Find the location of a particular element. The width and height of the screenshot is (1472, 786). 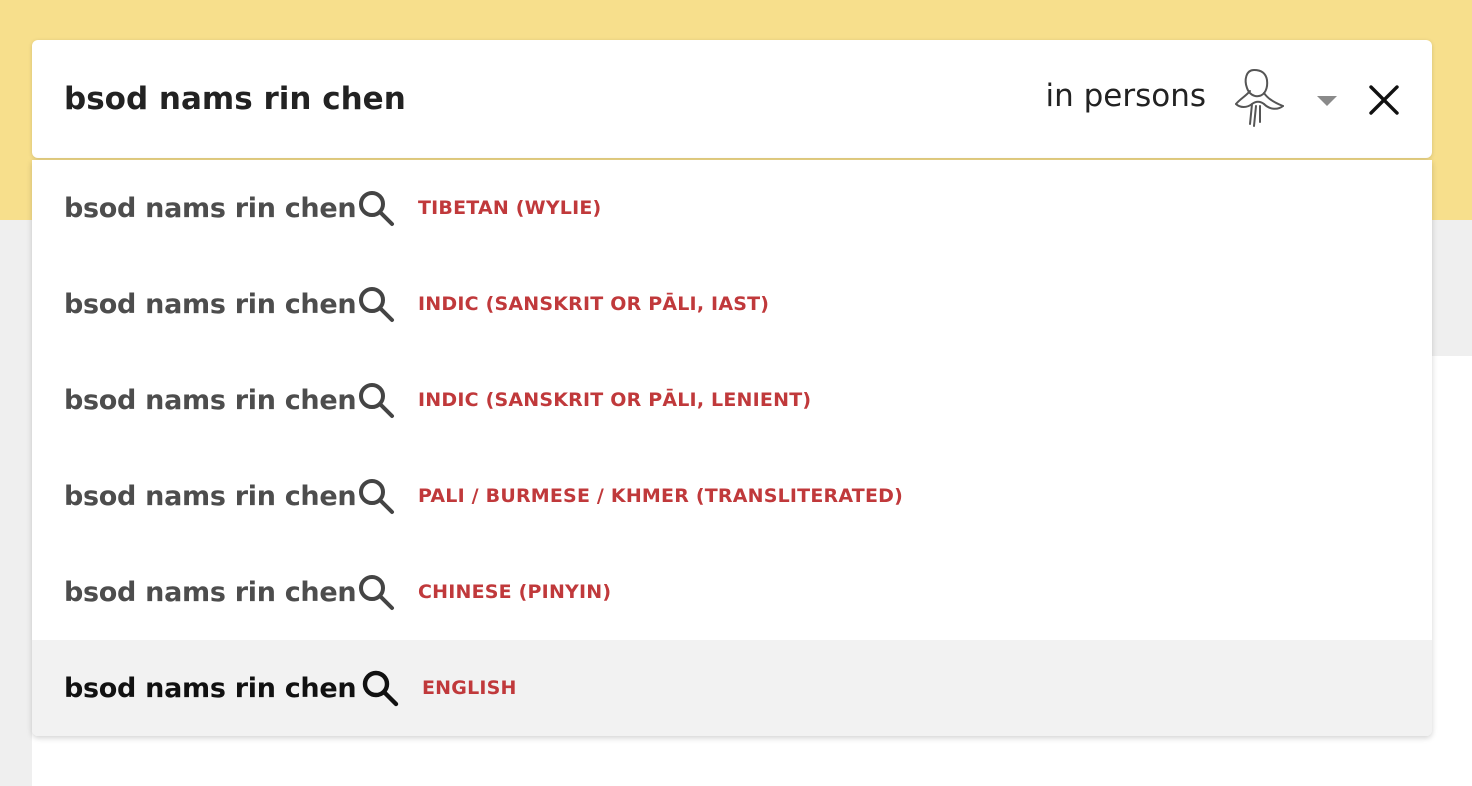

suggestion-language: TIBETAN (WYLIE) is located at coordinates (510, 208).